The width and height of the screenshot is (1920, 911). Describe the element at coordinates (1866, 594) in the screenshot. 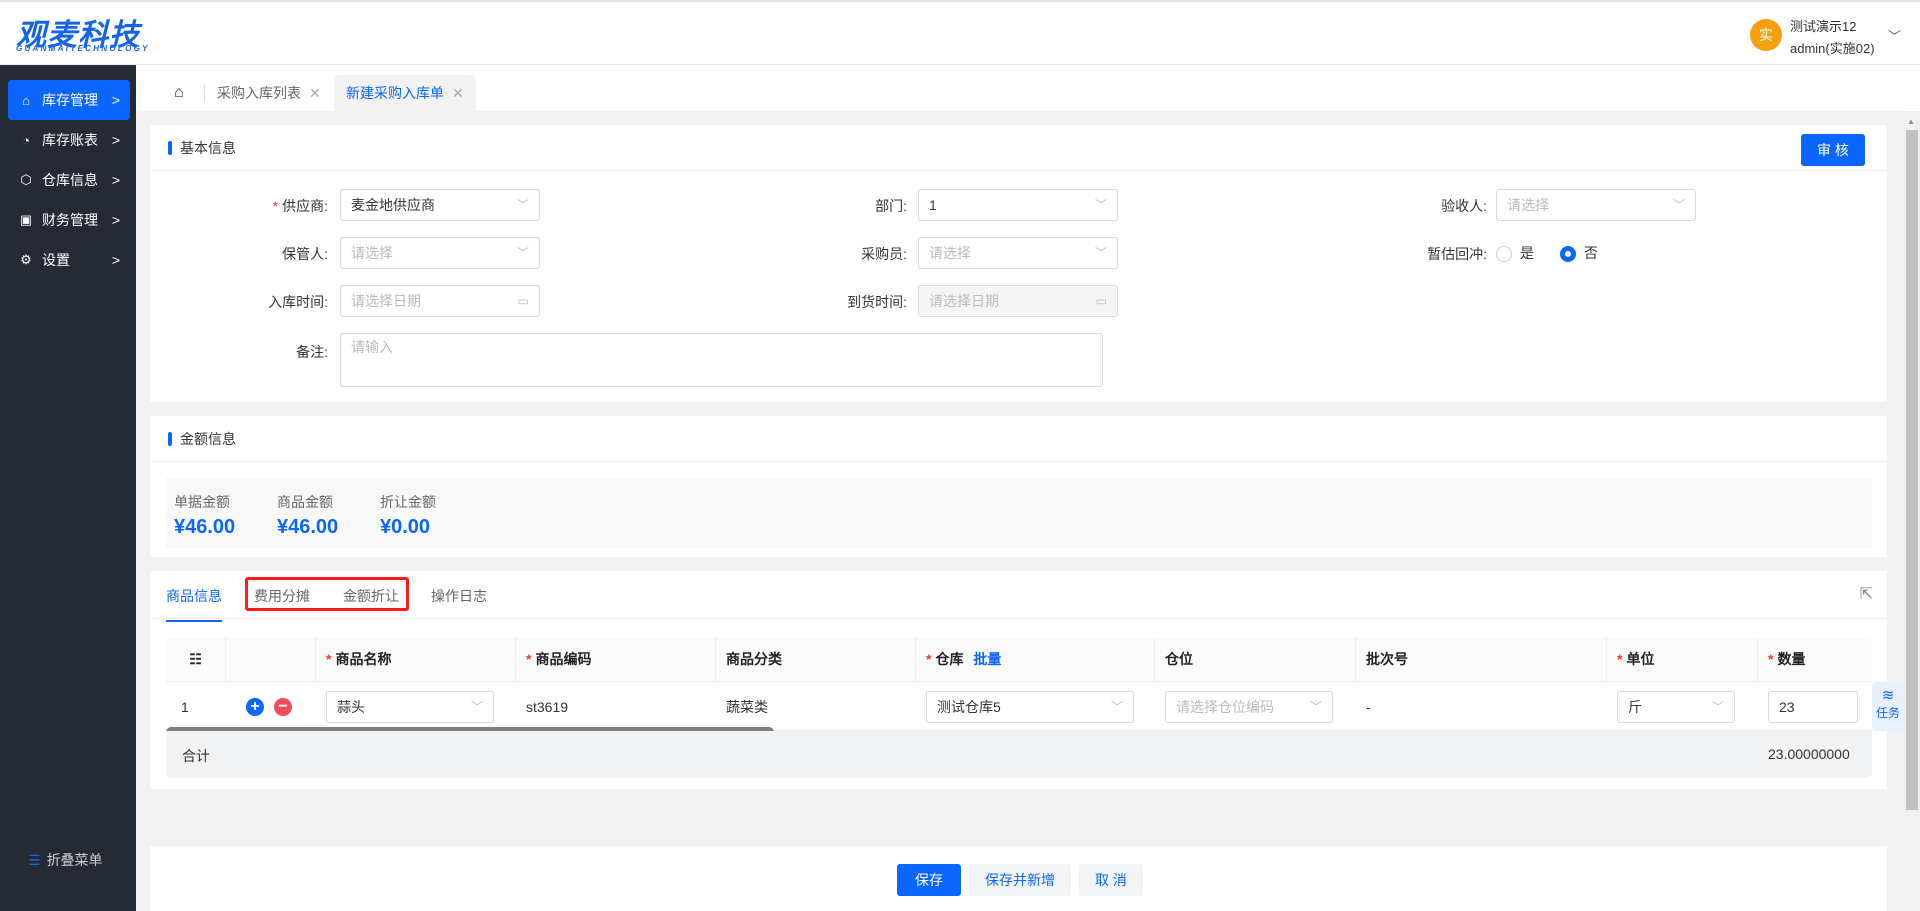

I see `external-link-icon: ⇱` at that location.